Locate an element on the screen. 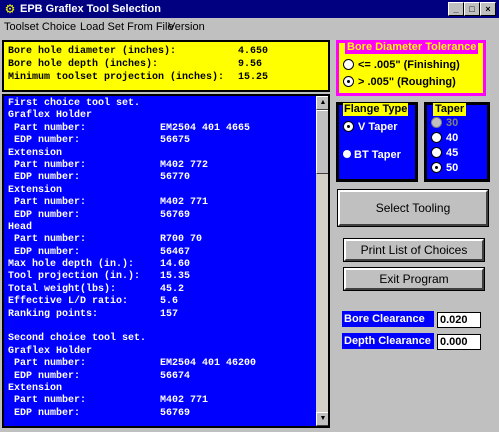  maximize-button: □ is located at coordinates (472, 9).